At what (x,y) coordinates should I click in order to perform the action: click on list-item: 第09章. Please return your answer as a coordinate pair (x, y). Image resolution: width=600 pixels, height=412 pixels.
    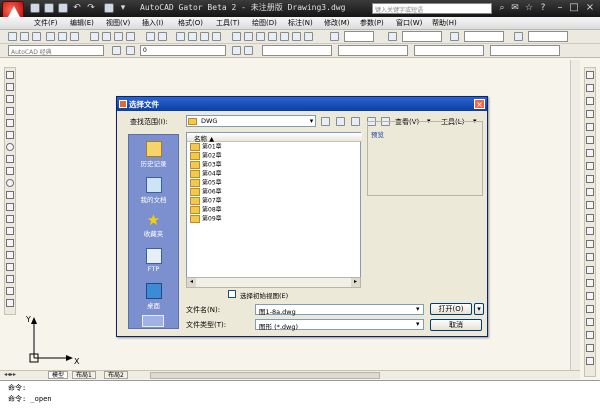
    Looking at the image, I should click on (222, 219).